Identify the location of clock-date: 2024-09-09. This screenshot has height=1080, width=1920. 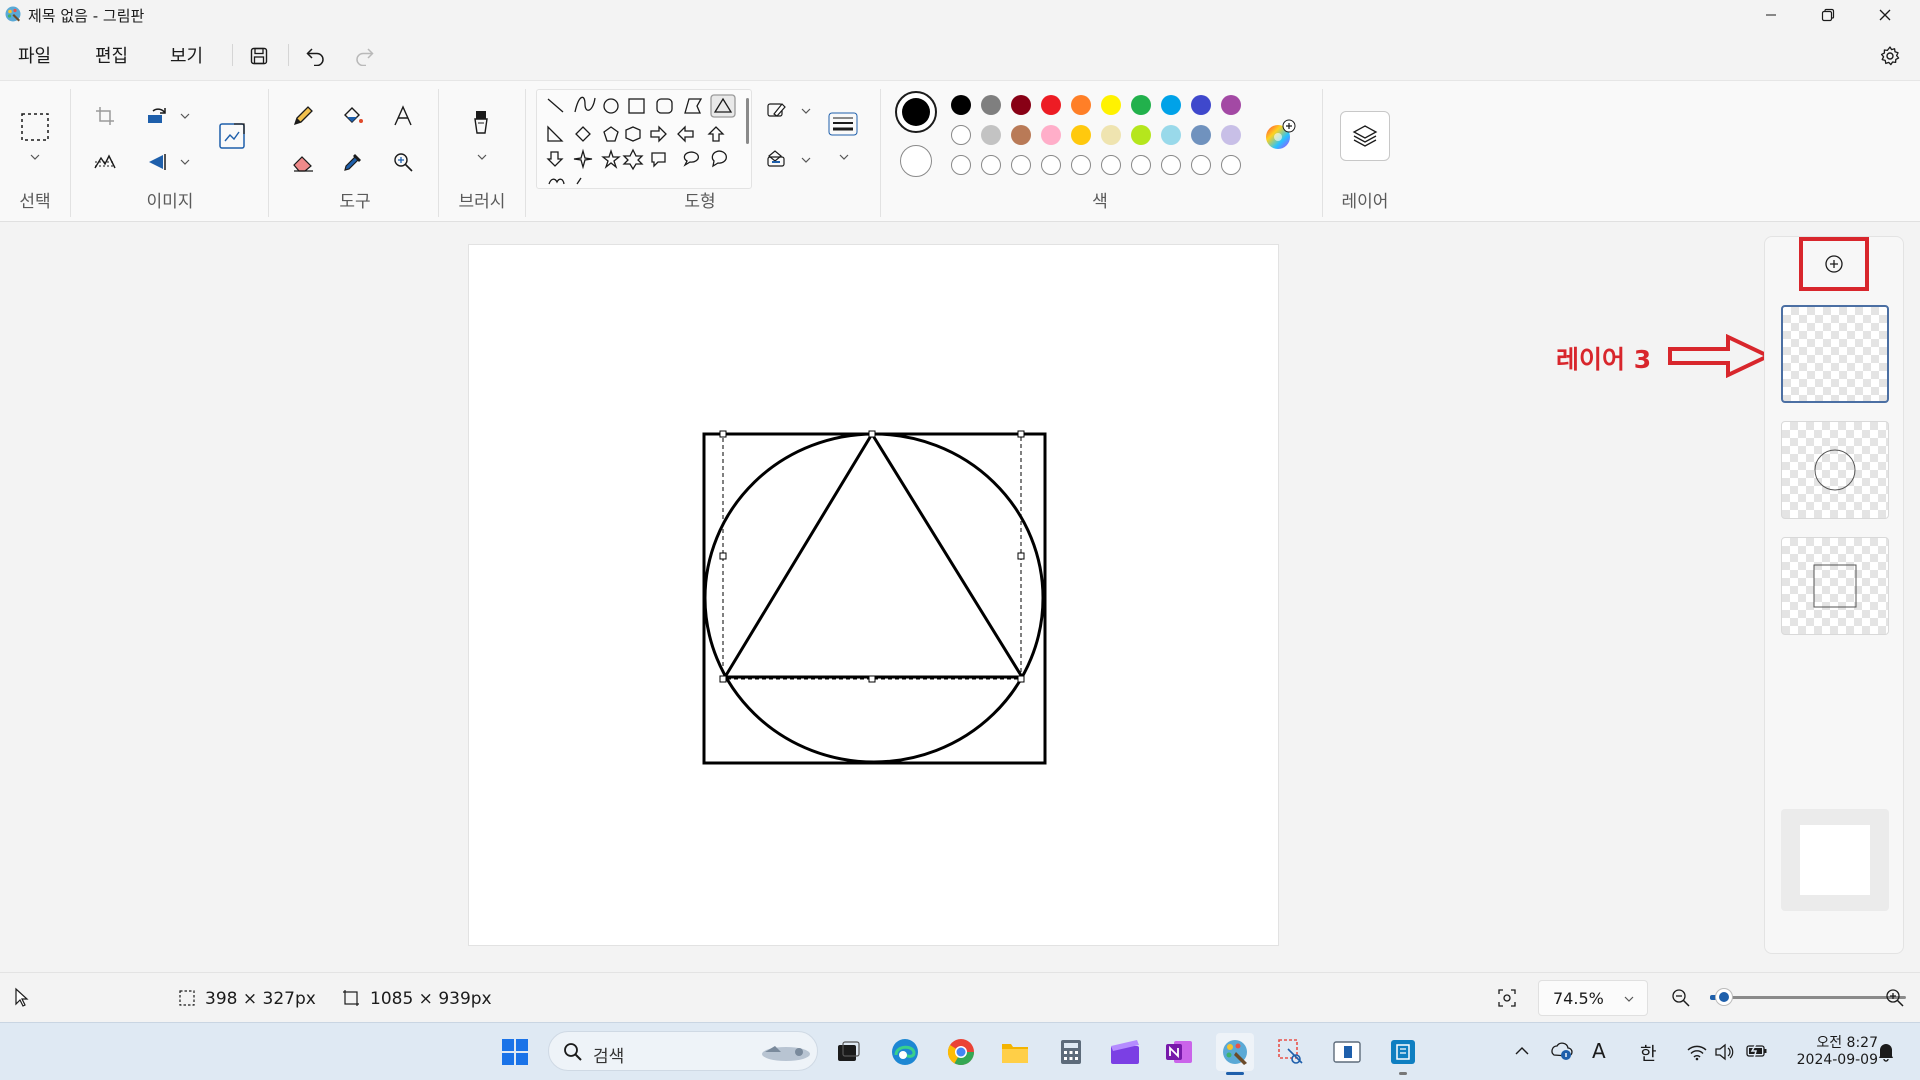
(1832, 1060).